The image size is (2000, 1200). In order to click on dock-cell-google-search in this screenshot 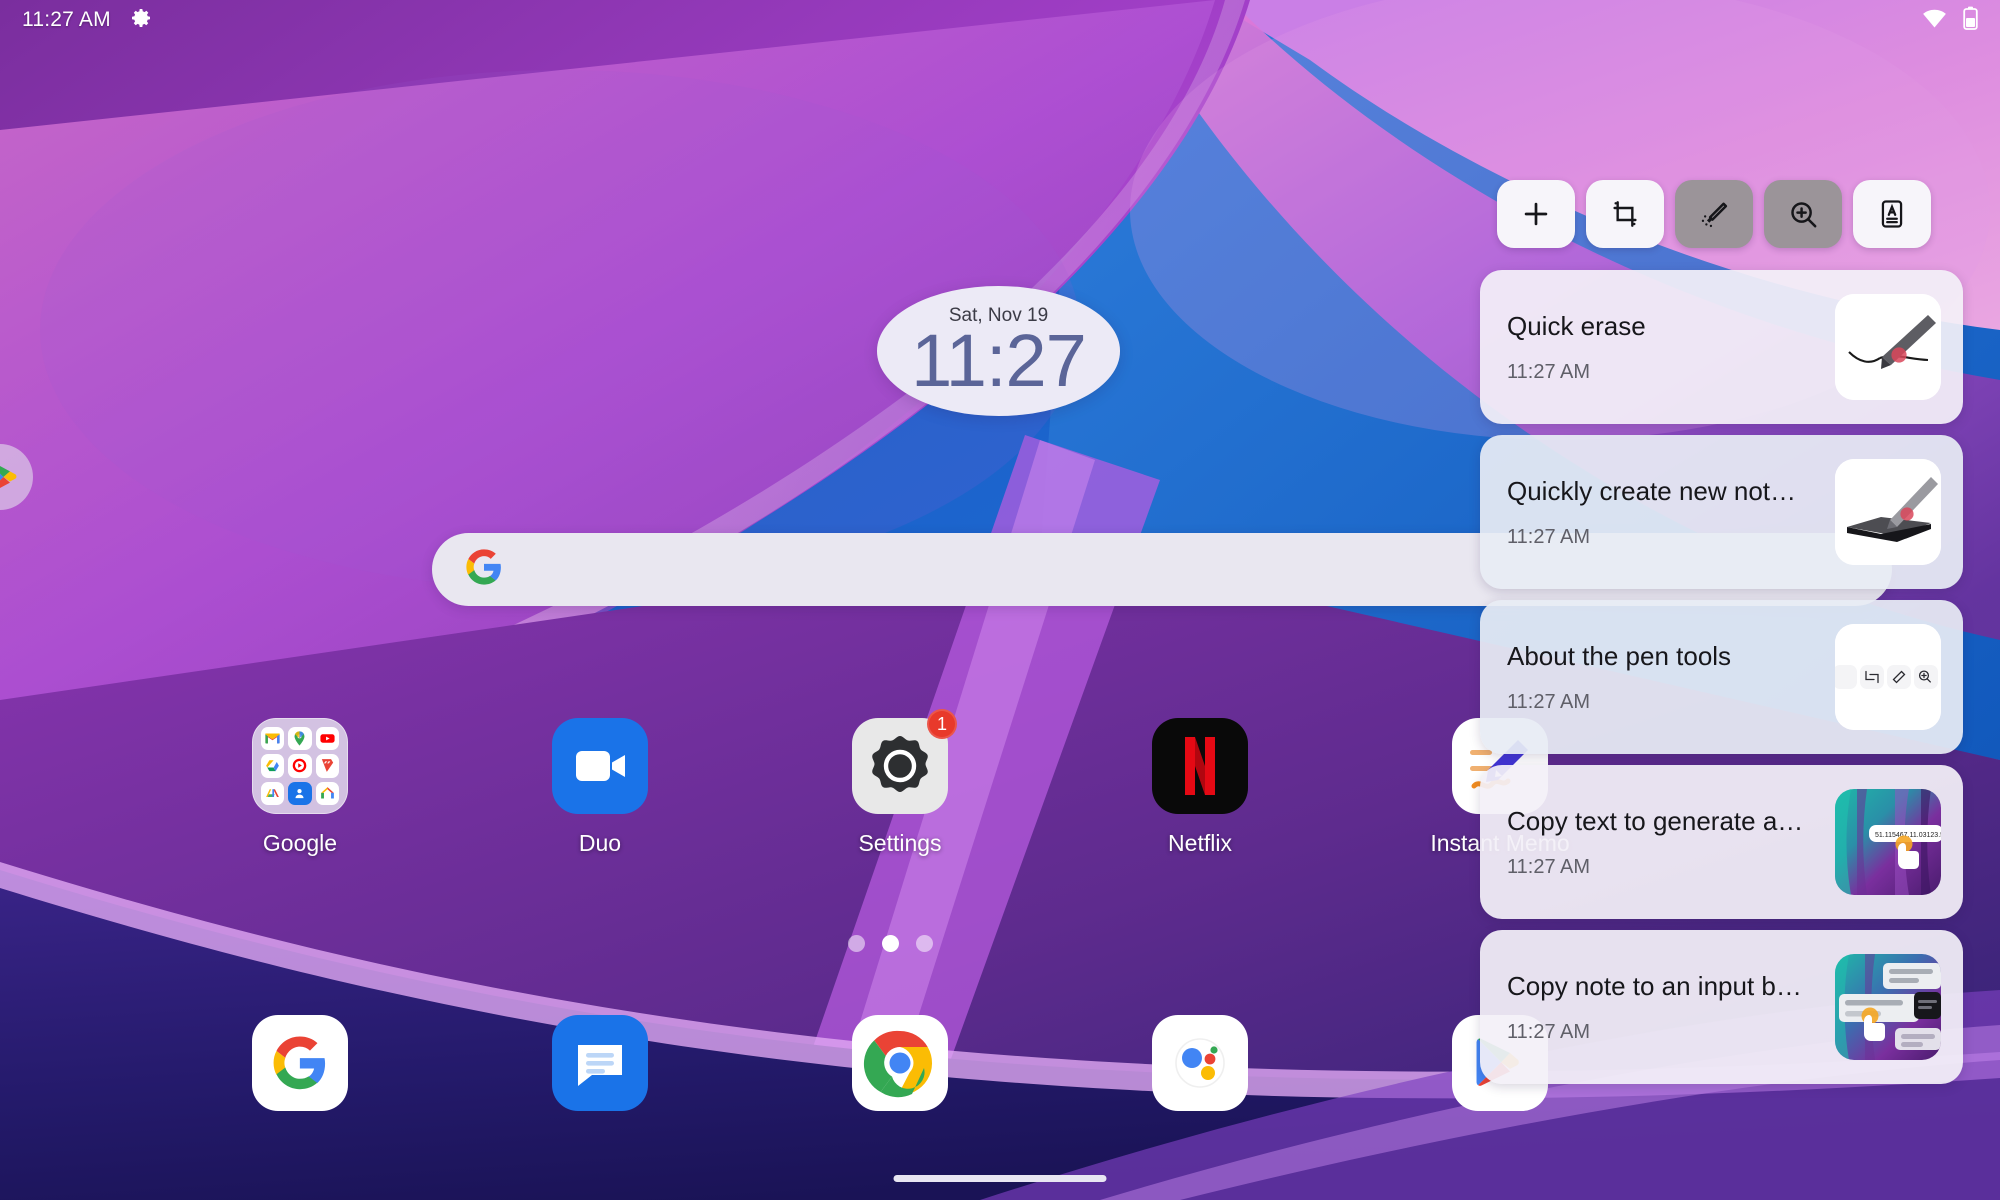, I will do `click(300, 1063)`.